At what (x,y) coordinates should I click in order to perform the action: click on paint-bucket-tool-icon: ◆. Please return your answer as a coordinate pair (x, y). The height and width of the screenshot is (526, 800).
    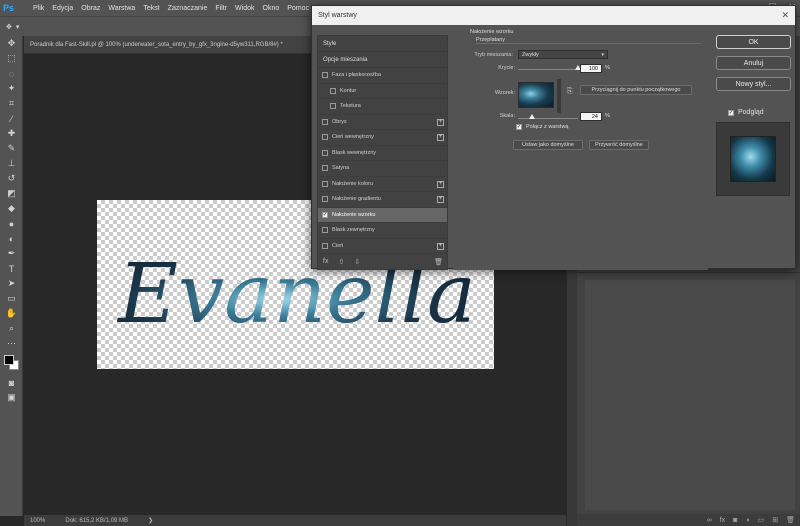
    Looking at the image, I should click on (11, 208).